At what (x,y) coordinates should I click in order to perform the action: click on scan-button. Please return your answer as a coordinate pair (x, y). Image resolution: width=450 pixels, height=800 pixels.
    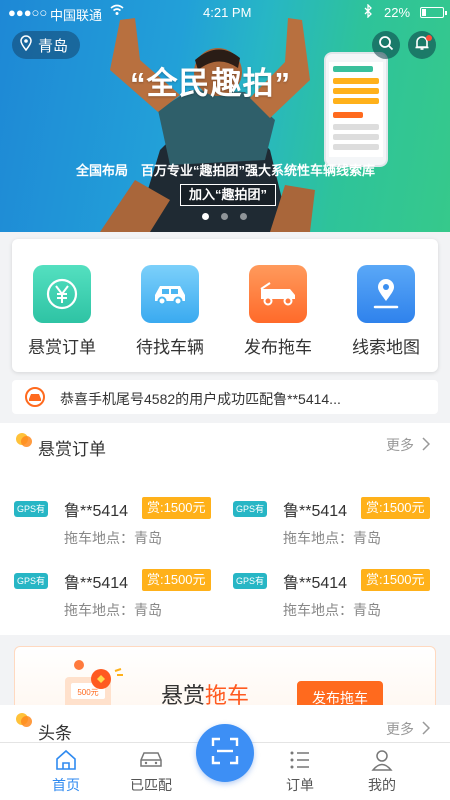
    Looking at the image, I should click on (225, 753).